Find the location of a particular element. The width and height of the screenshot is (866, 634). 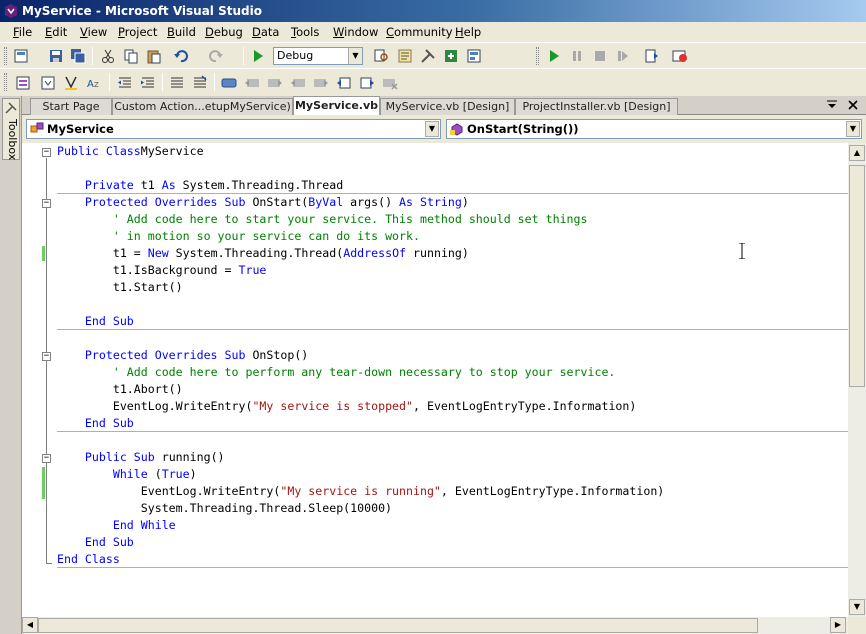

cut-icon is located at coordinates (108, 56).